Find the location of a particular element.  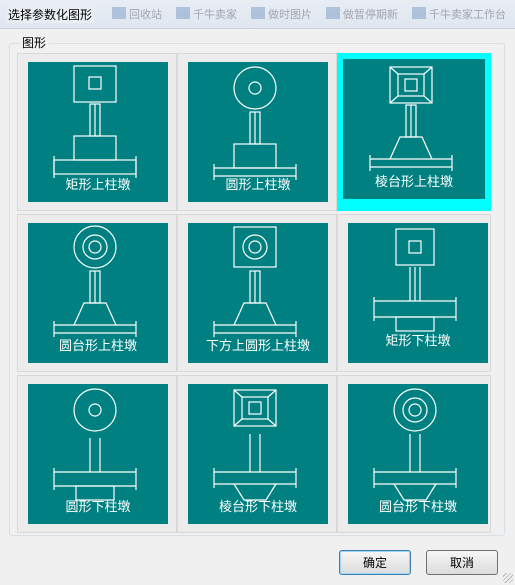

shape-option-round-top: 圆形上柱墩 is located at coordinates (257, 132).